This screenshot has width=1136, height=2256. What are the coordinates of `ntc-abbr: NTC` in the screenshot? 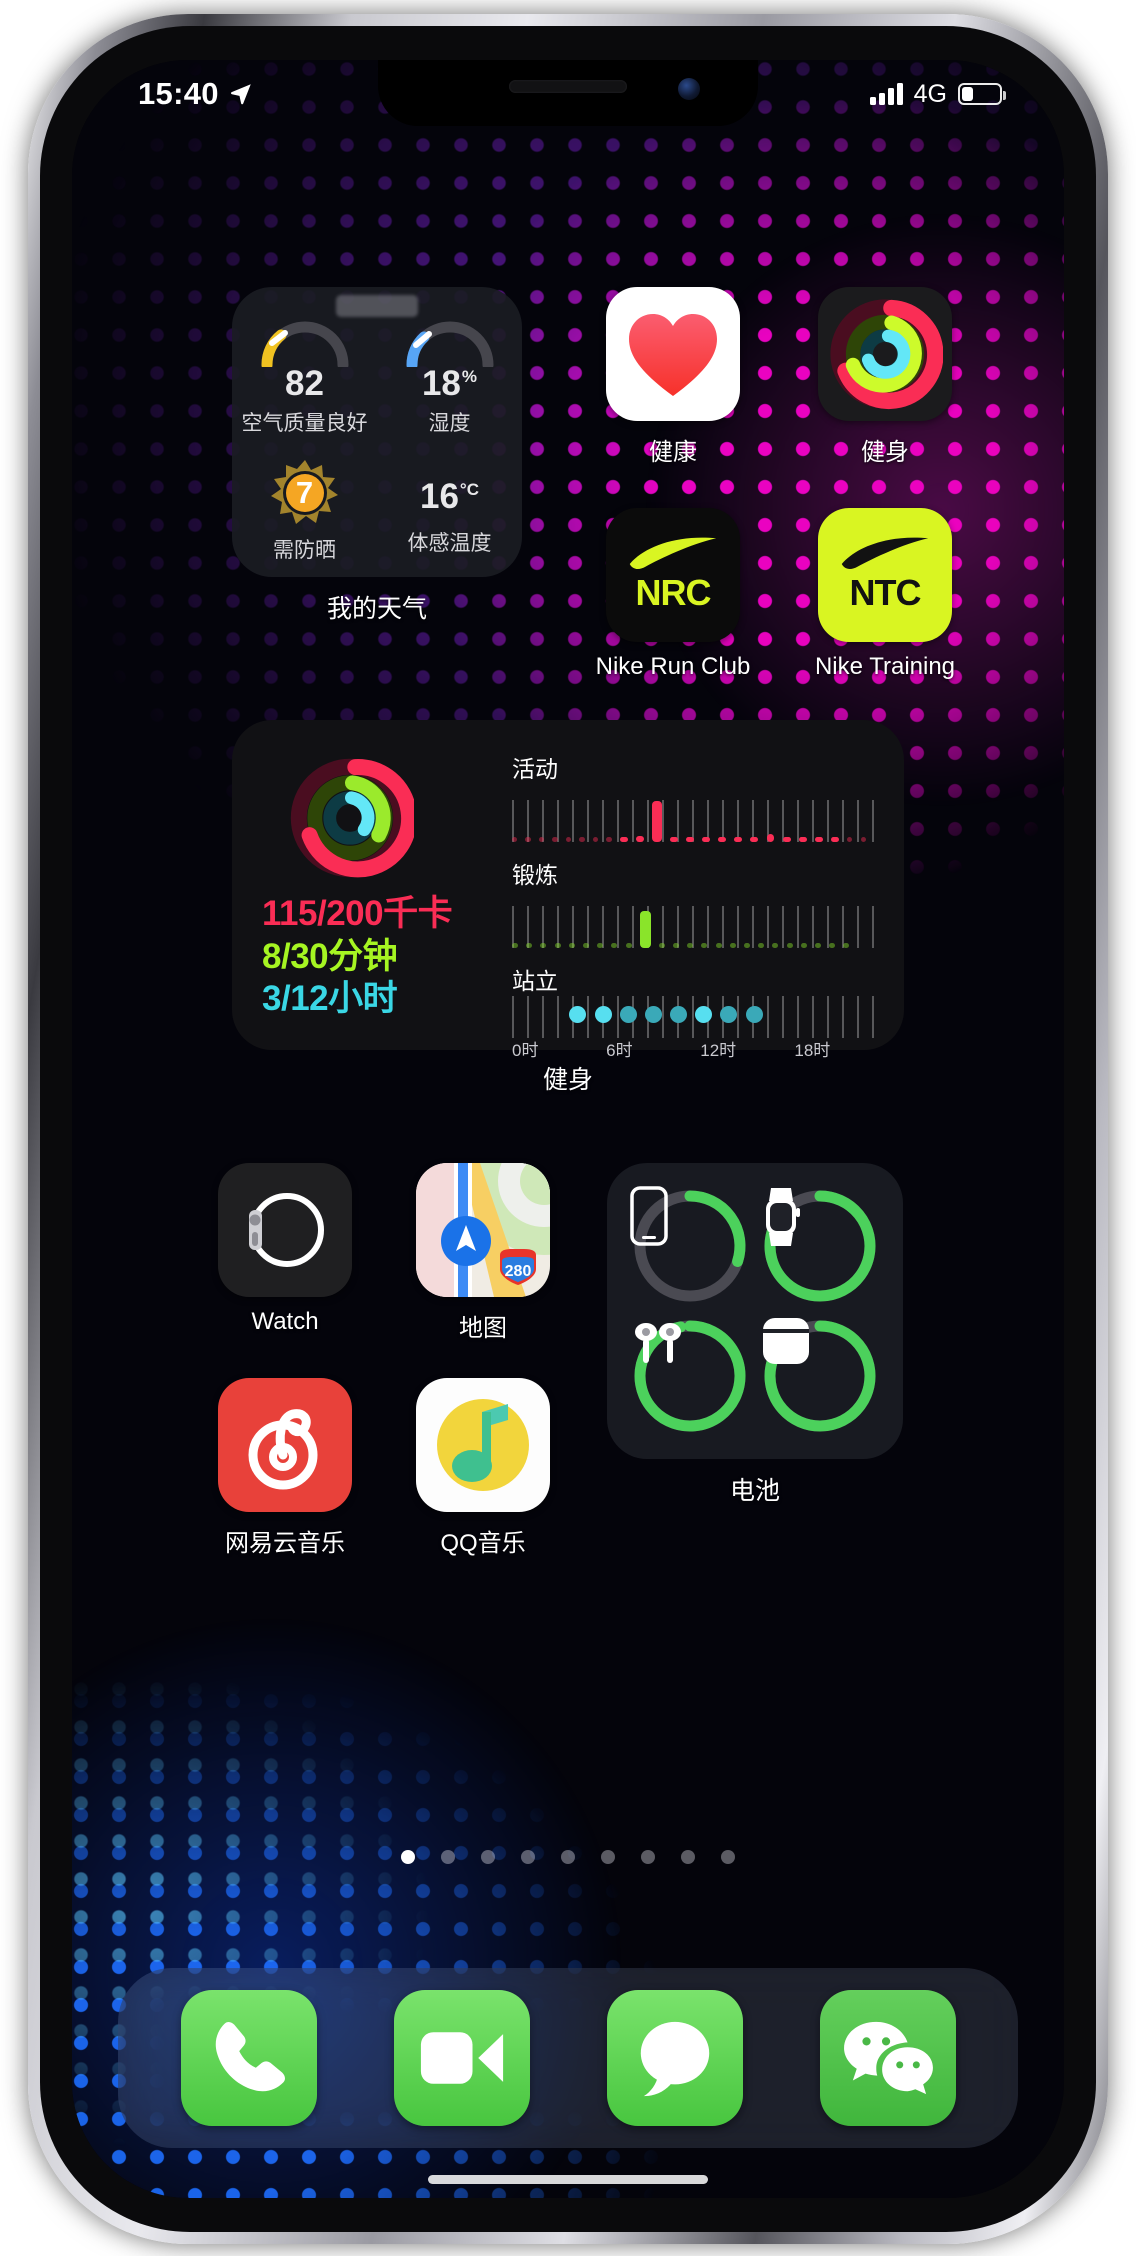 It's located at (885, 592).